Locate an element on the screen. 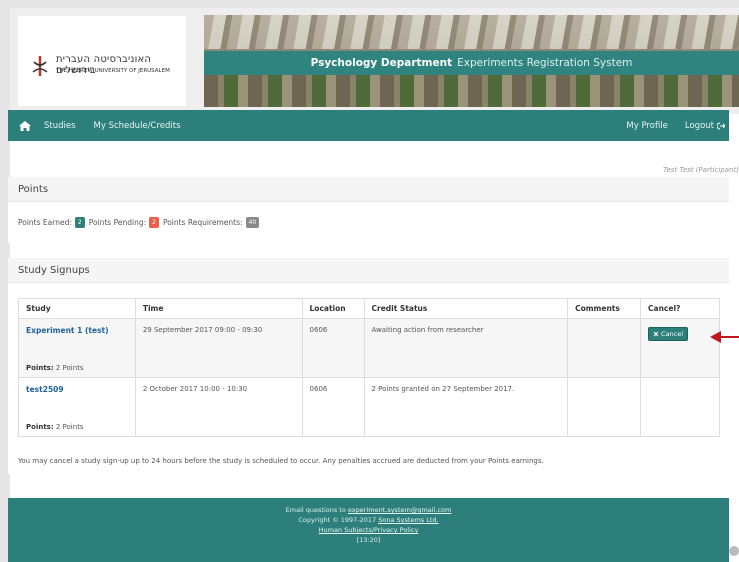  footer-privacy-link: Human Subjects/Privacy Policy is located at coordinates (369, 530).